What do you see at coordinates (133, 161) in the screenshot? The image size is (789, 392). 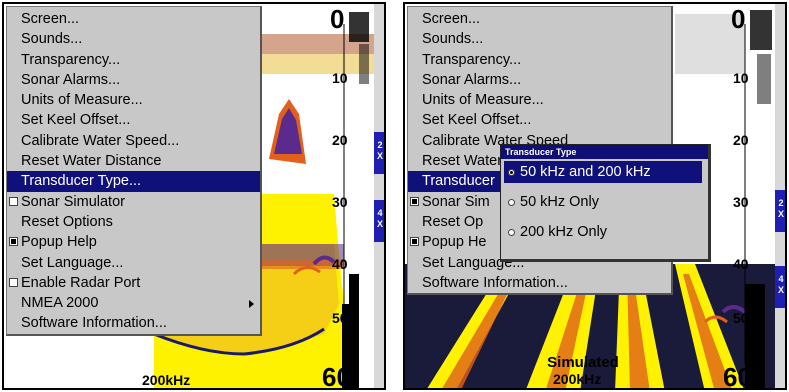 I see `menu-item-reset-water-distance: Reset Water Distance` at bounding box center [133, 161].